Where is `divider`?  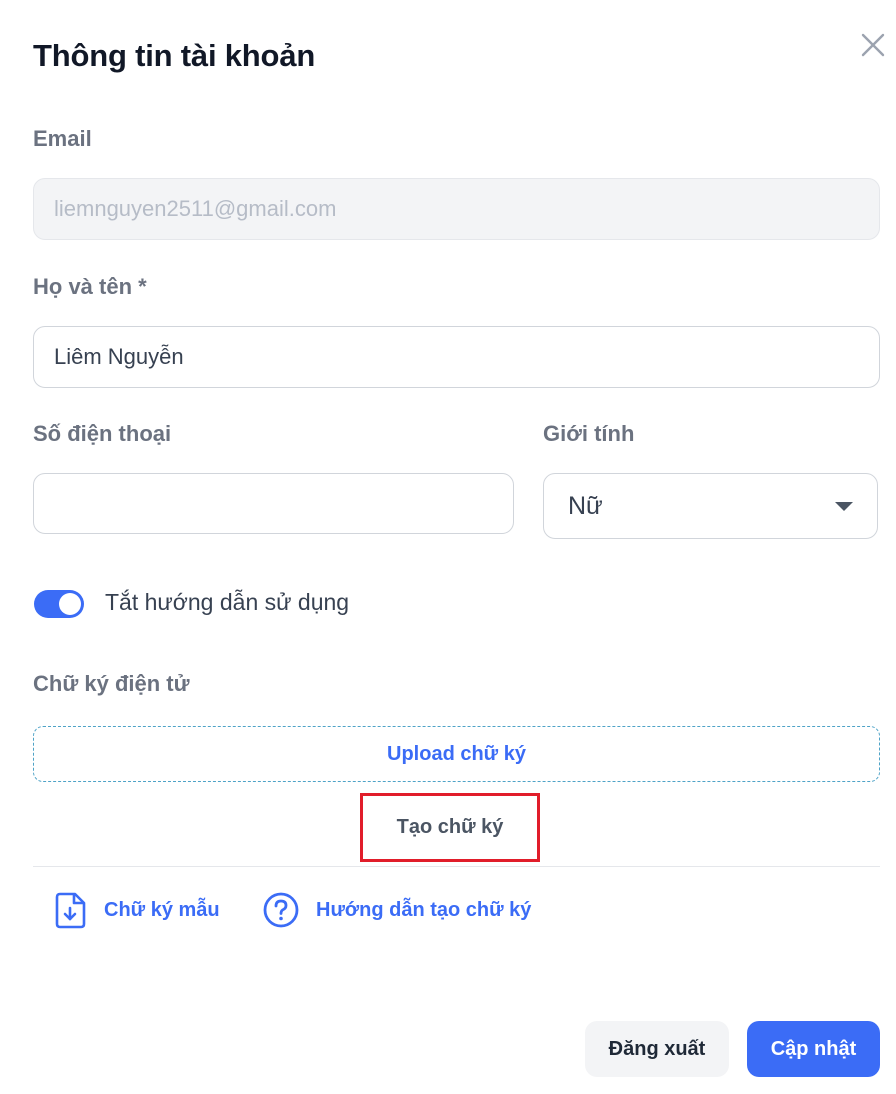 divider is located at coordinates (456, 866).